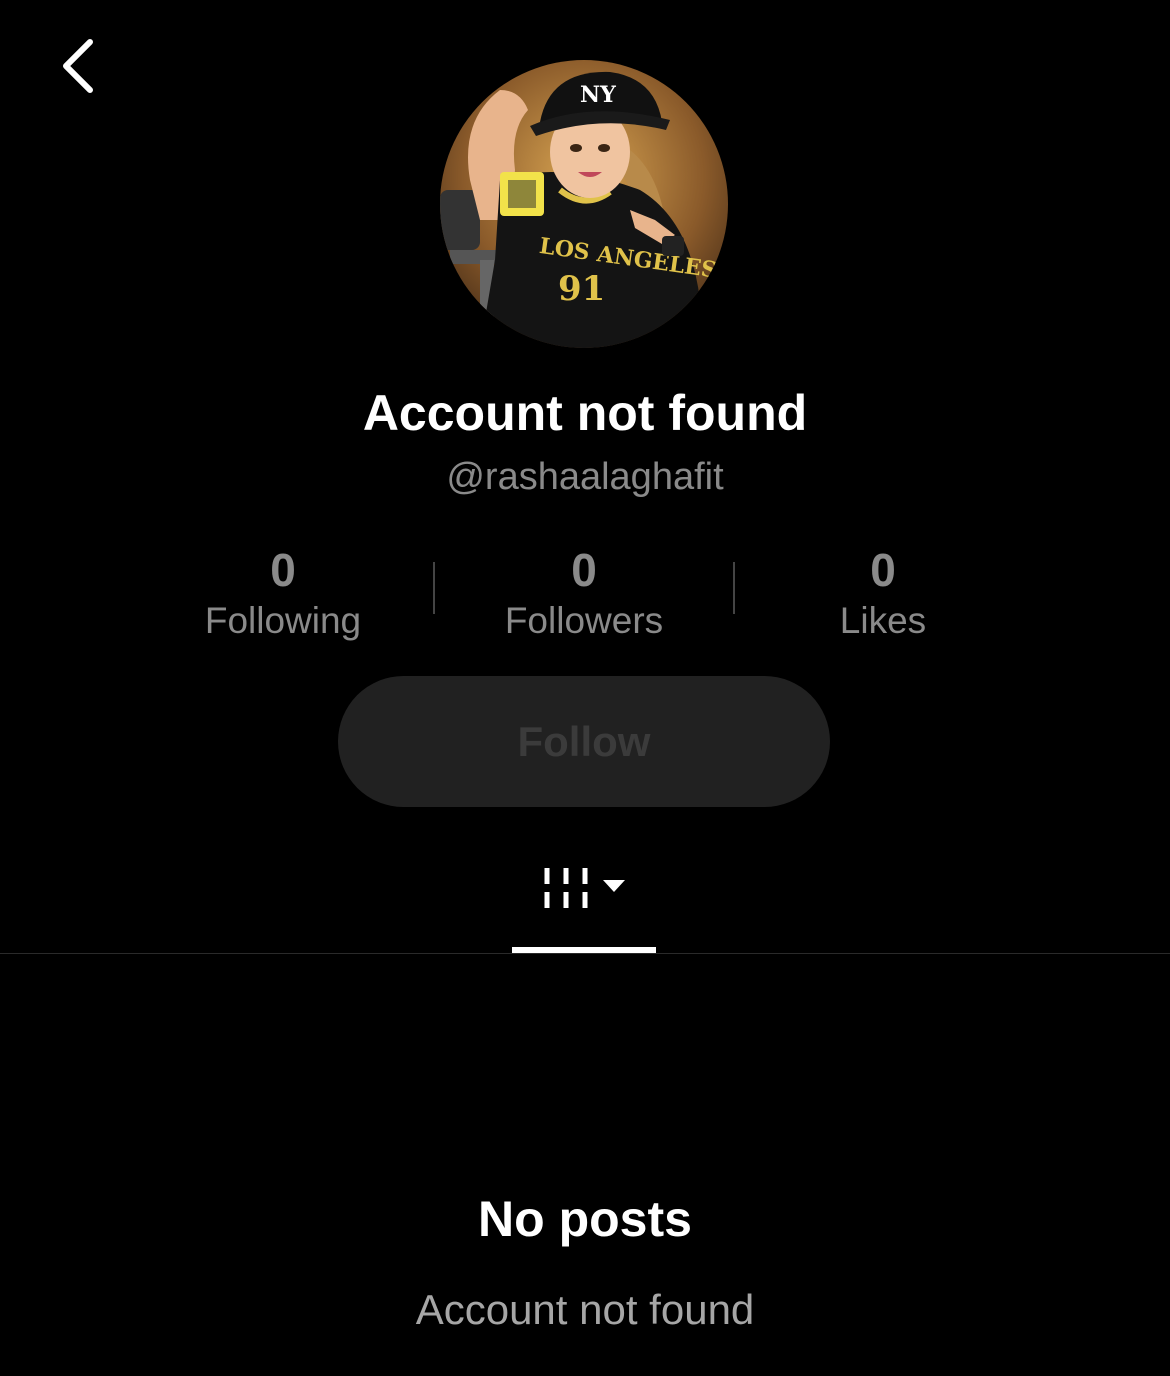 This screenshot has height=1376, width=1170. I want to click on followers-count: 0, so click(584, 570).